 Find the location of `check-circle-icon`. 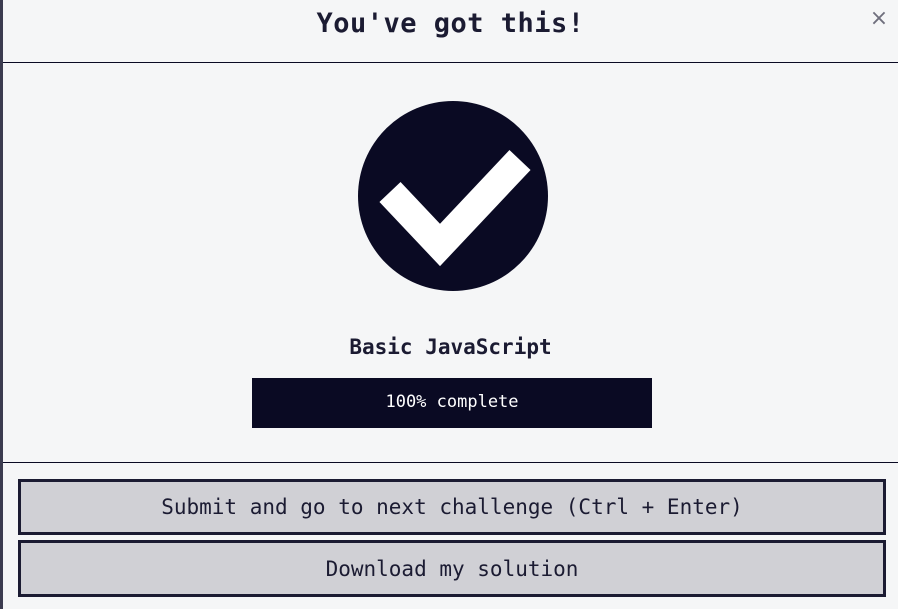

check-circle-icon is located at coordinates (453, 196).